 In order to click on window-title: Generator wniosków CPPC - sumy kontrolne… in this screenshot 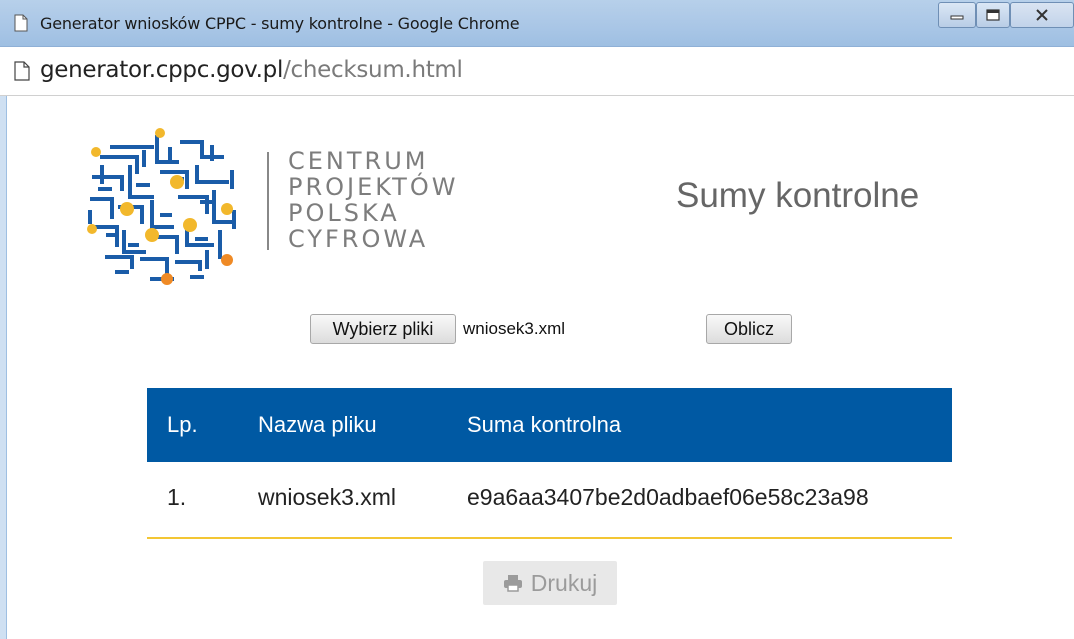, I will do `click(280, 23)`.